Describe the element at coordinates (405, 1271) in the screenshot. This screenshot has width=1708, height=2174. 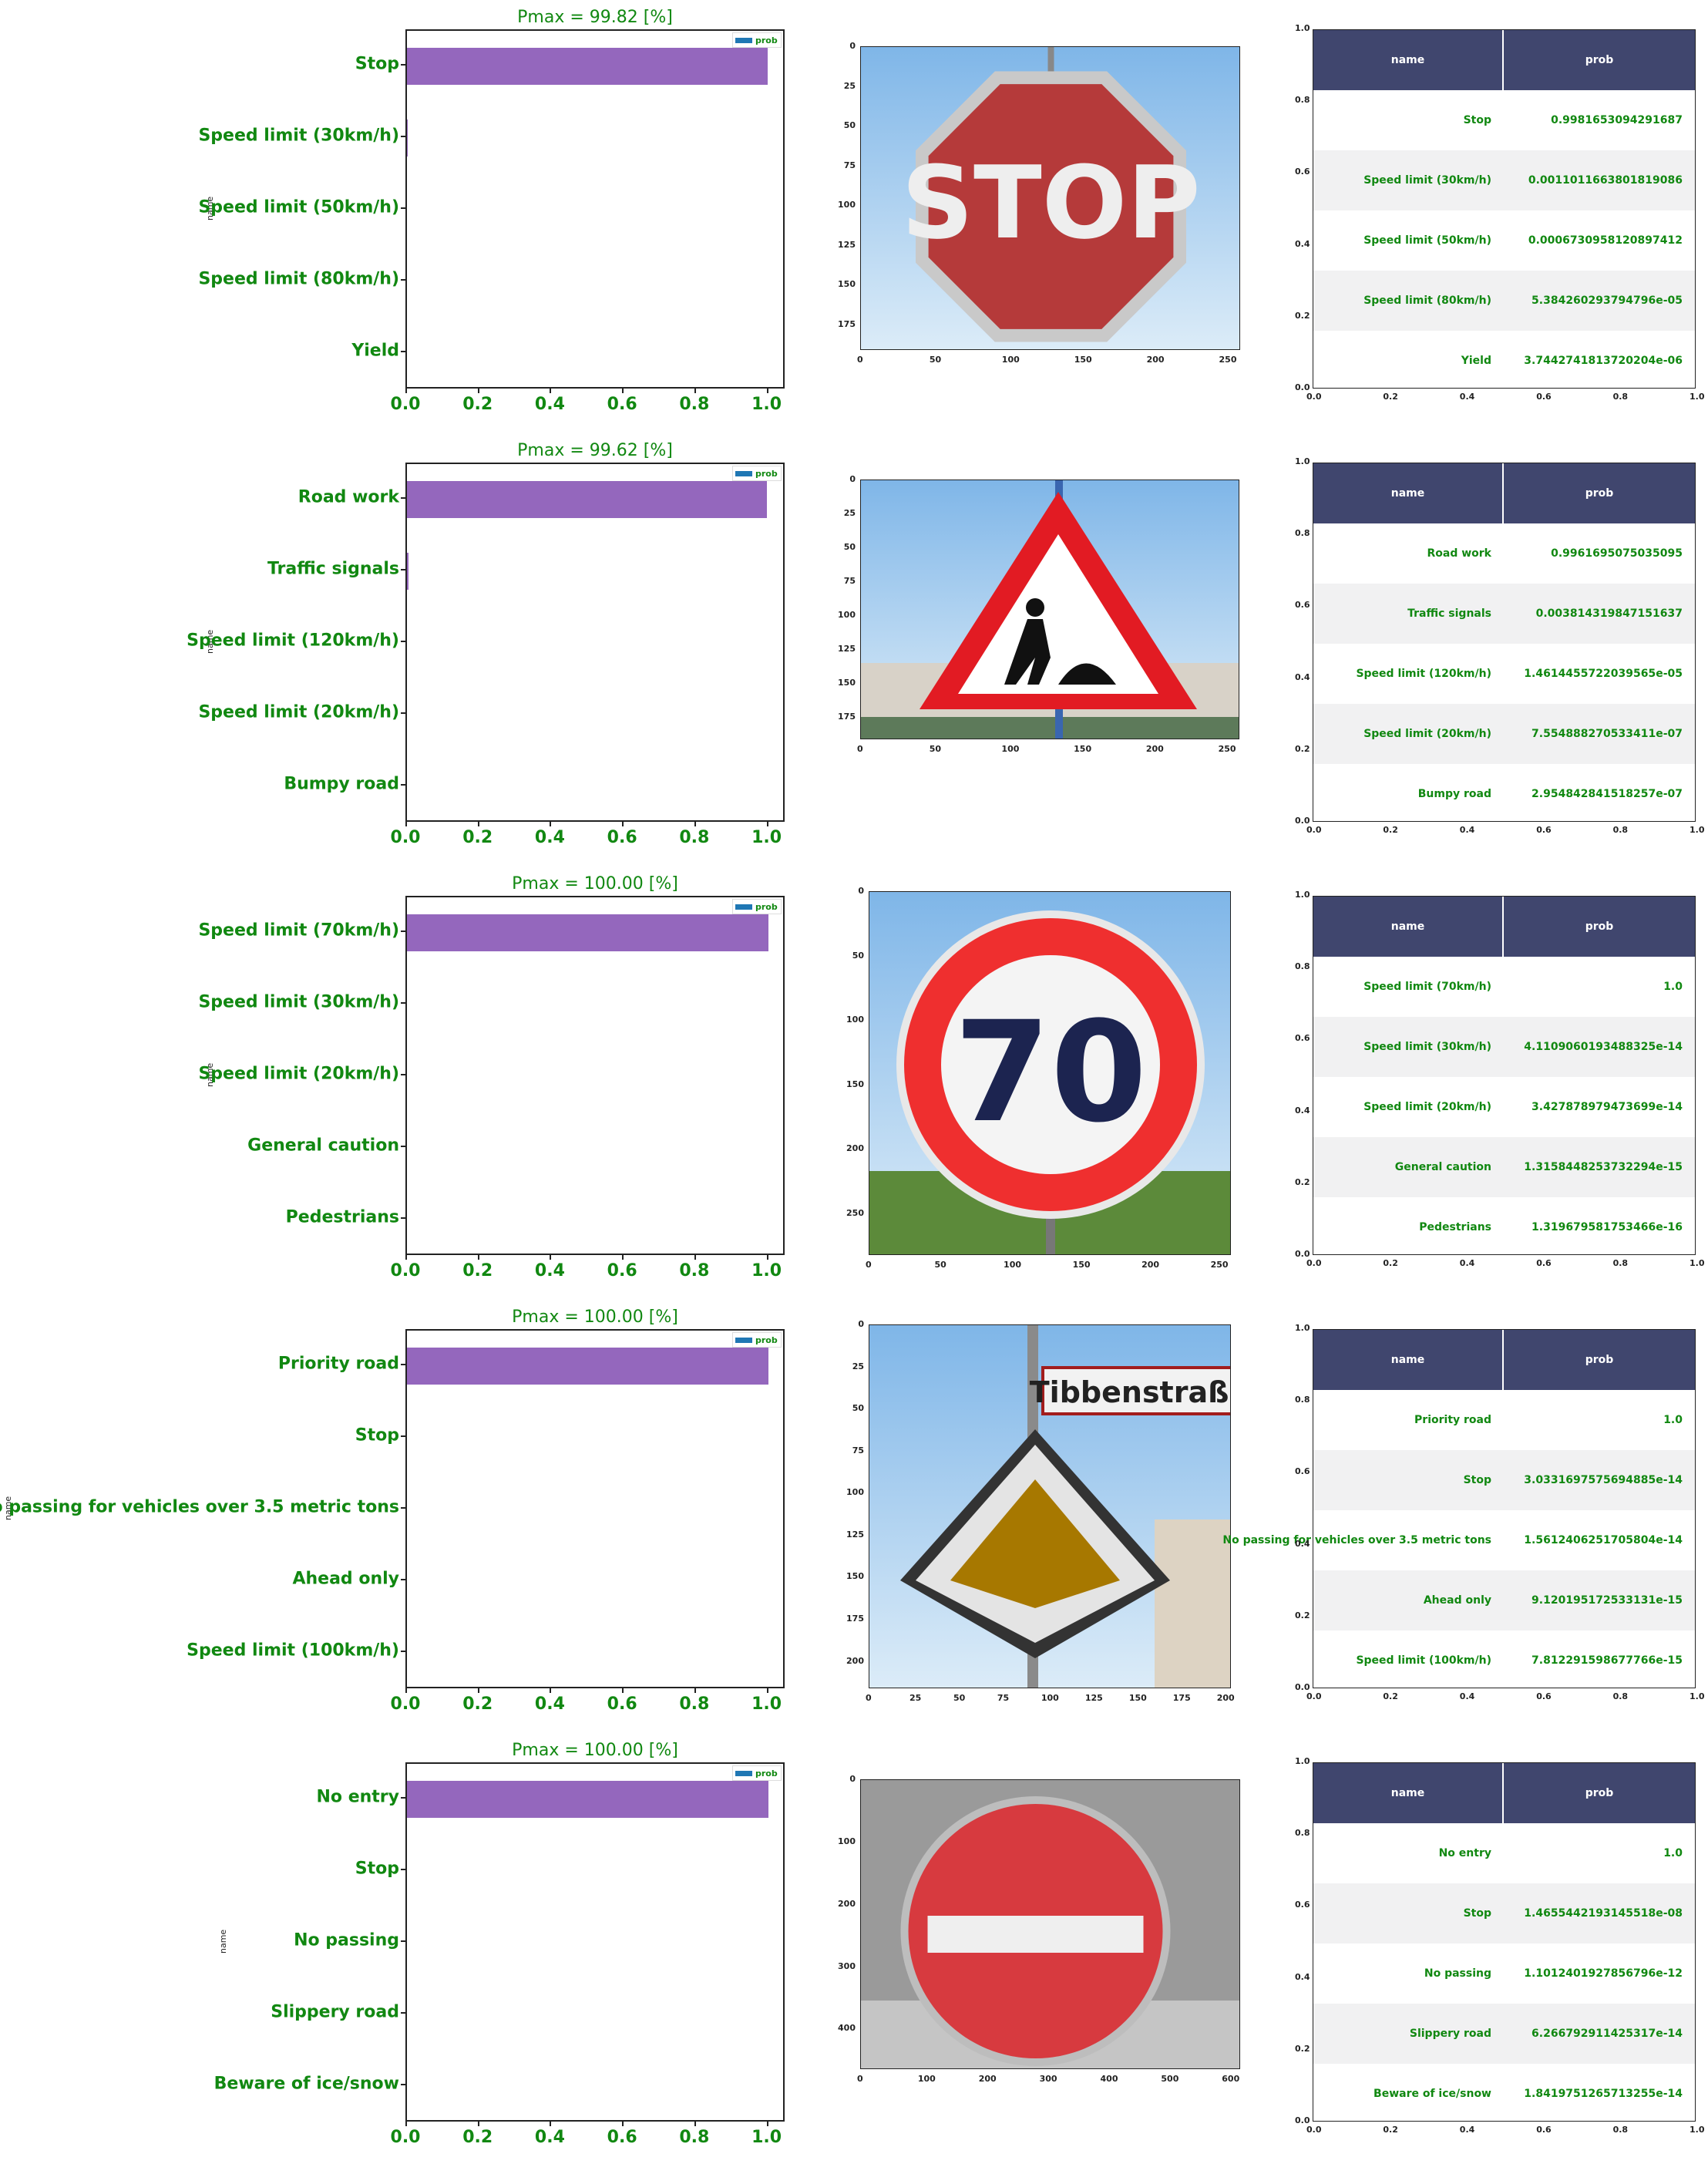
I see `x-tick-label: 0.0` at that location.